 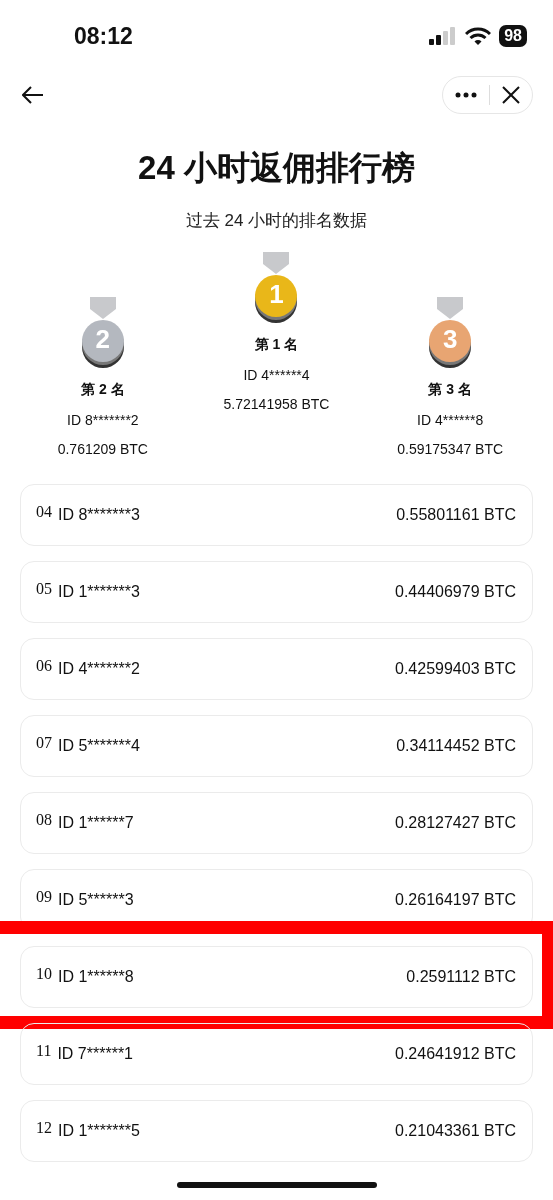 I want to click on user-id: ID 4*******2, so click(x=99, y=669).